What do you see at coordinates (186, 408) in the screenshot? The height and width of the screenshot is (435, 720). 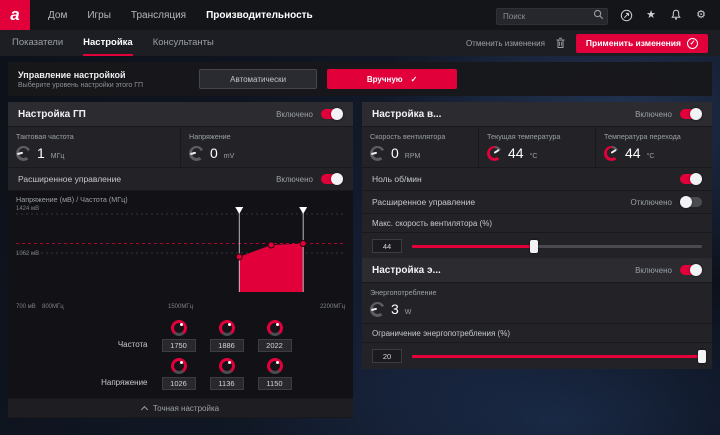 I see `fine-tuning-label: Точная настройка` at bounding box center [186, 408].